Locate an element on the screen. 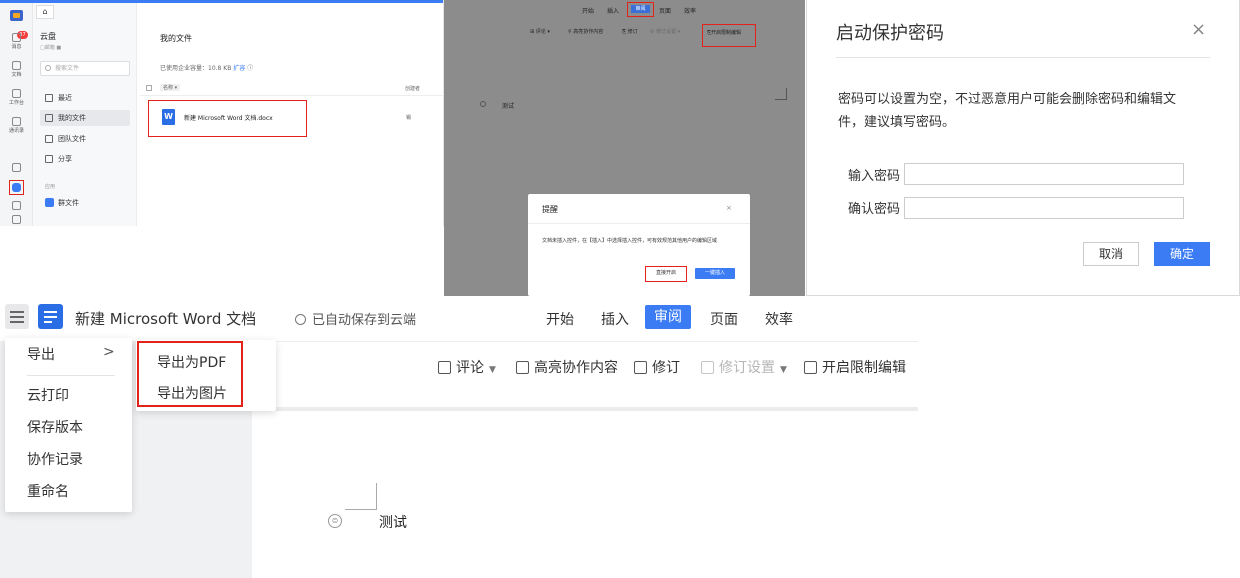  sidebar-item-recent: 最近 is located at coordinates (85, 98).